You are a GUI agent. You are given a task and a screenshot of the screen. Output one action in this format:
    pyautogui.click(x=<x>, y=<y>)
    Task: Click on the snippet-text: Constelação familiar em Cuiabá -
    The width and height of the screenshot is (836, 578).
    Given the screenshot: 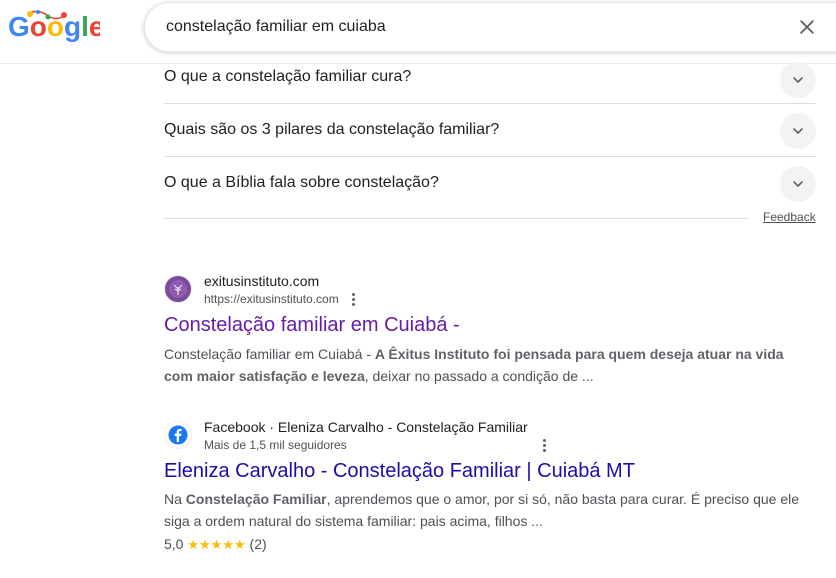 What is the action you would take?
    pyautogui.click(x=269, y=354)
    